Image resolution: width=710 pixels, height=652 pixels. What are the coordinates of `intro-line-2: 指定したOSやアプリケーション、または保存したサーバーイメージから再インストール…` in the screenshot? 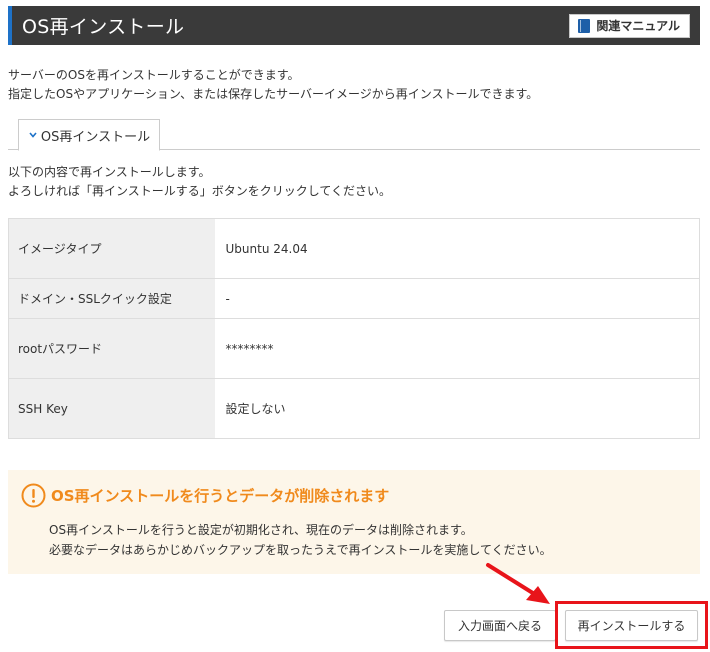 It's located at (273, 94).